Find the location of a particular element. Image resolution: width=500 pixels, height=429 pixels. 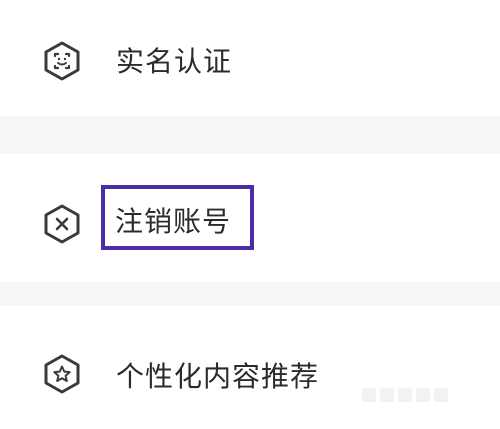

watermark is located at coordinates (417, 400).